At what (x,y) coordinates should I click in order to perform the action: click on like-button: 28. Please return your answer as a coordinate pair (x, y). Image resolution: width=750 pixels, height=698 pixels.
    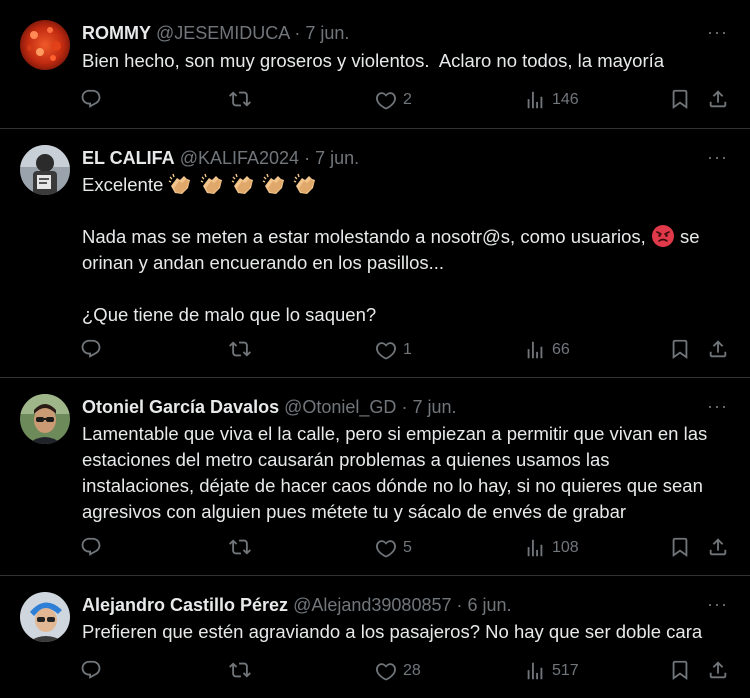
    Looking at the image, I should click on (398, 671).